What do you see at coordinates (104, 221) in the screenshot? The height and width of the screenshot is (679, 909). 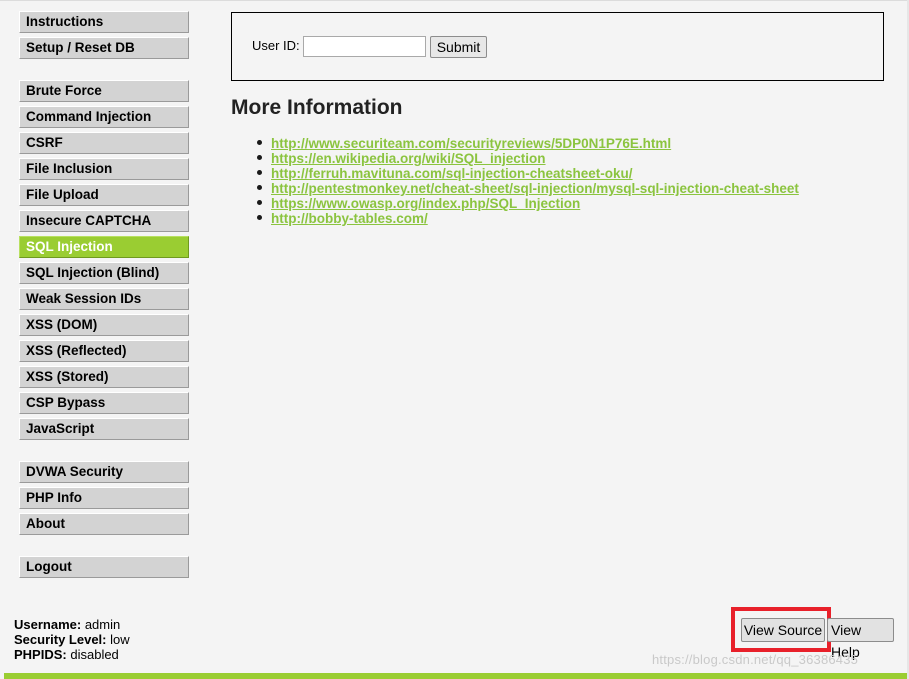 I see `sidebar-item-insecure-captcha: Insecure CAPTCHA` at bounding box center [104, 221].